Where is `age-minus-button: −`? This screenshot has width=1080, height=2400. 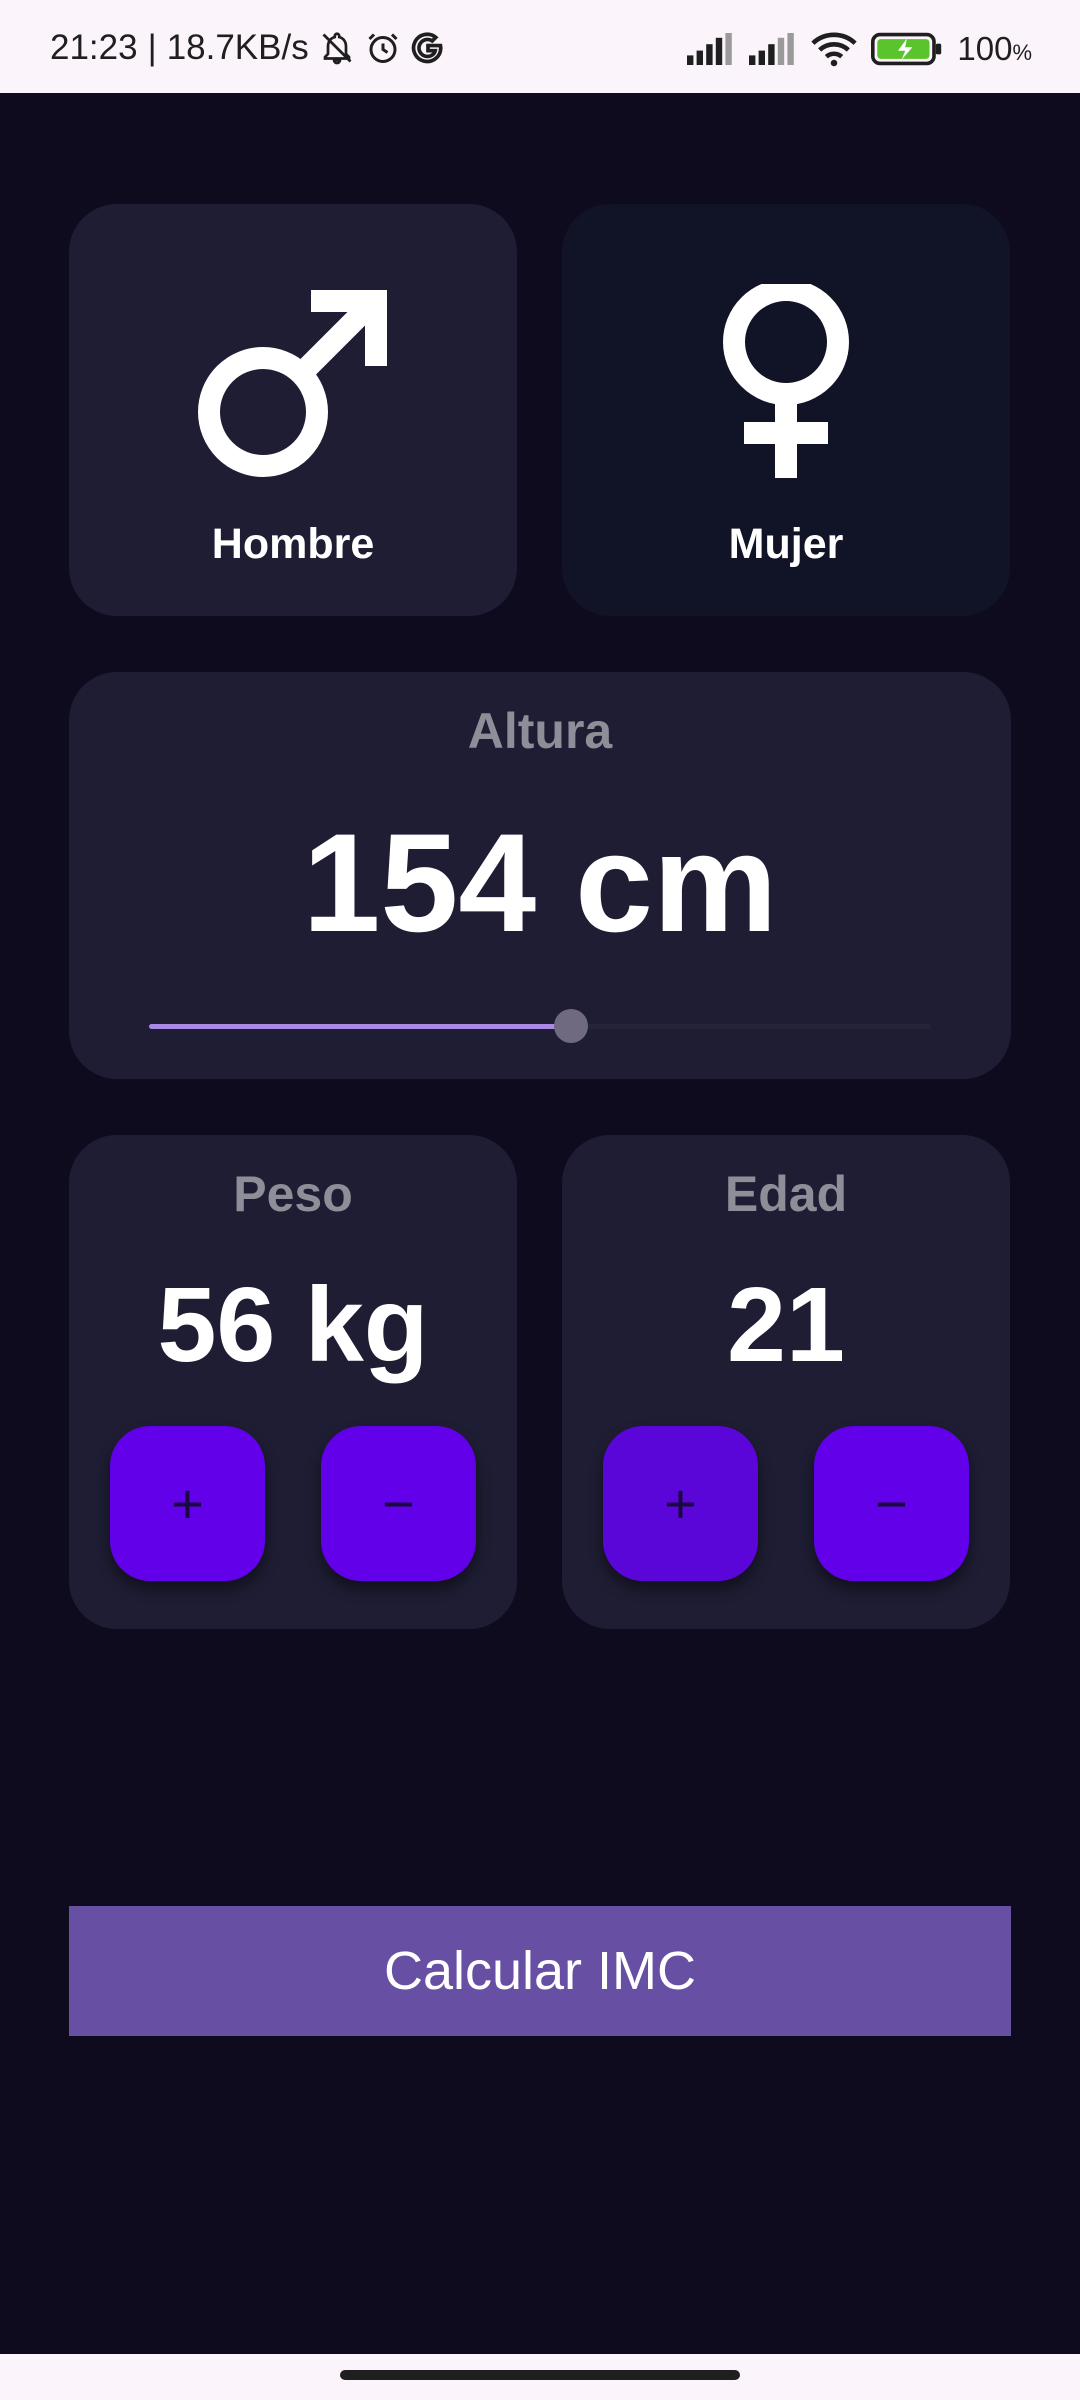
age-minus-button: − is located at coordinates (891, 1503).